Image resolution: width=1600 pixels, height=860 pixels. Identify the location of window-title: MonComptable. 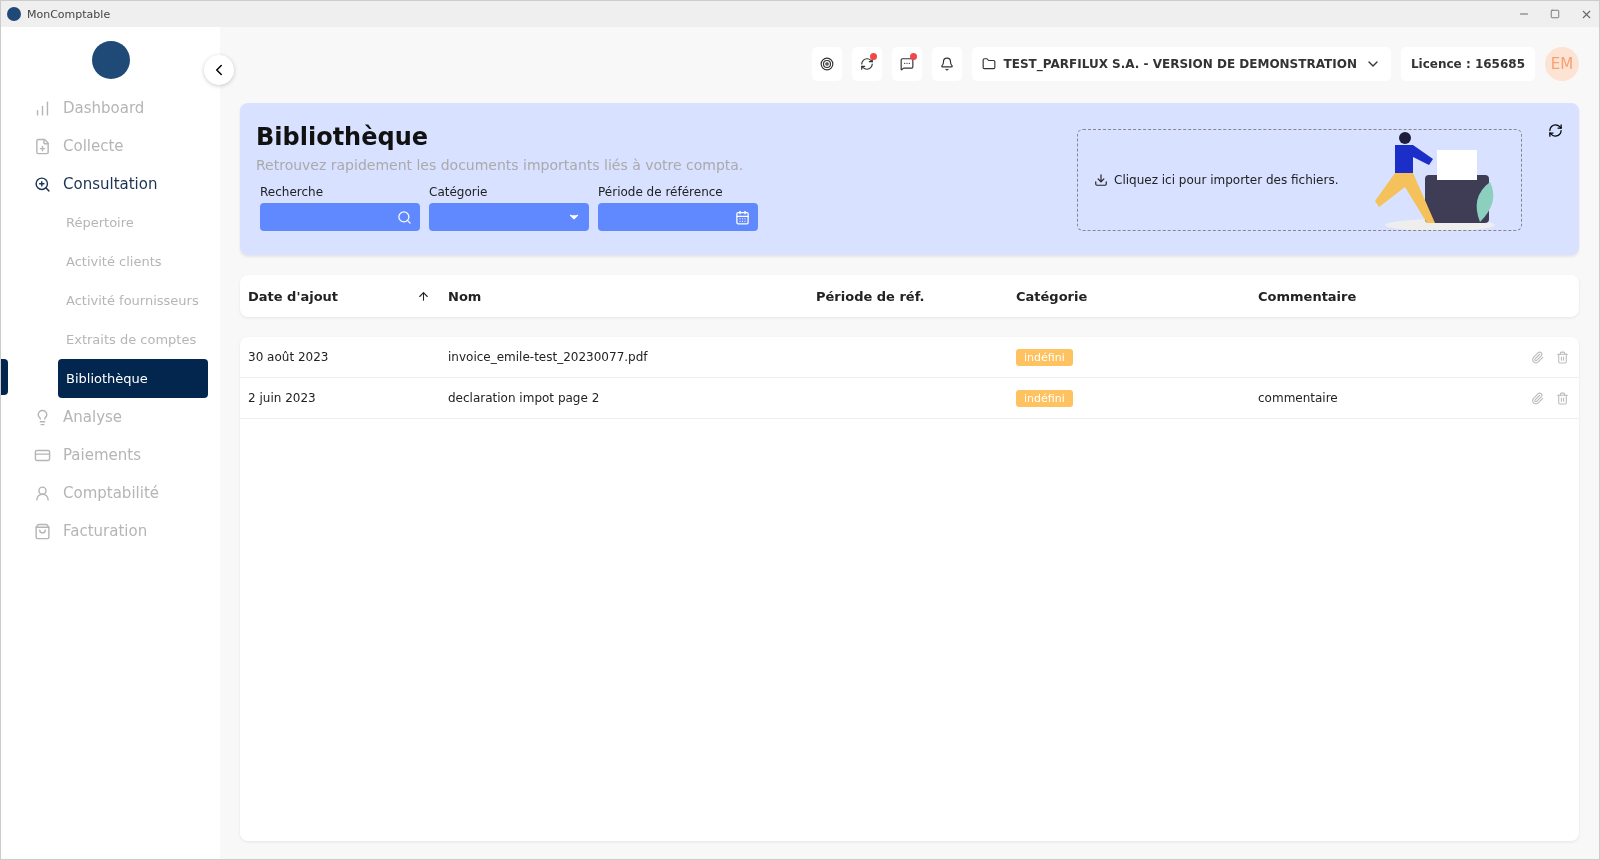
(69, 14).